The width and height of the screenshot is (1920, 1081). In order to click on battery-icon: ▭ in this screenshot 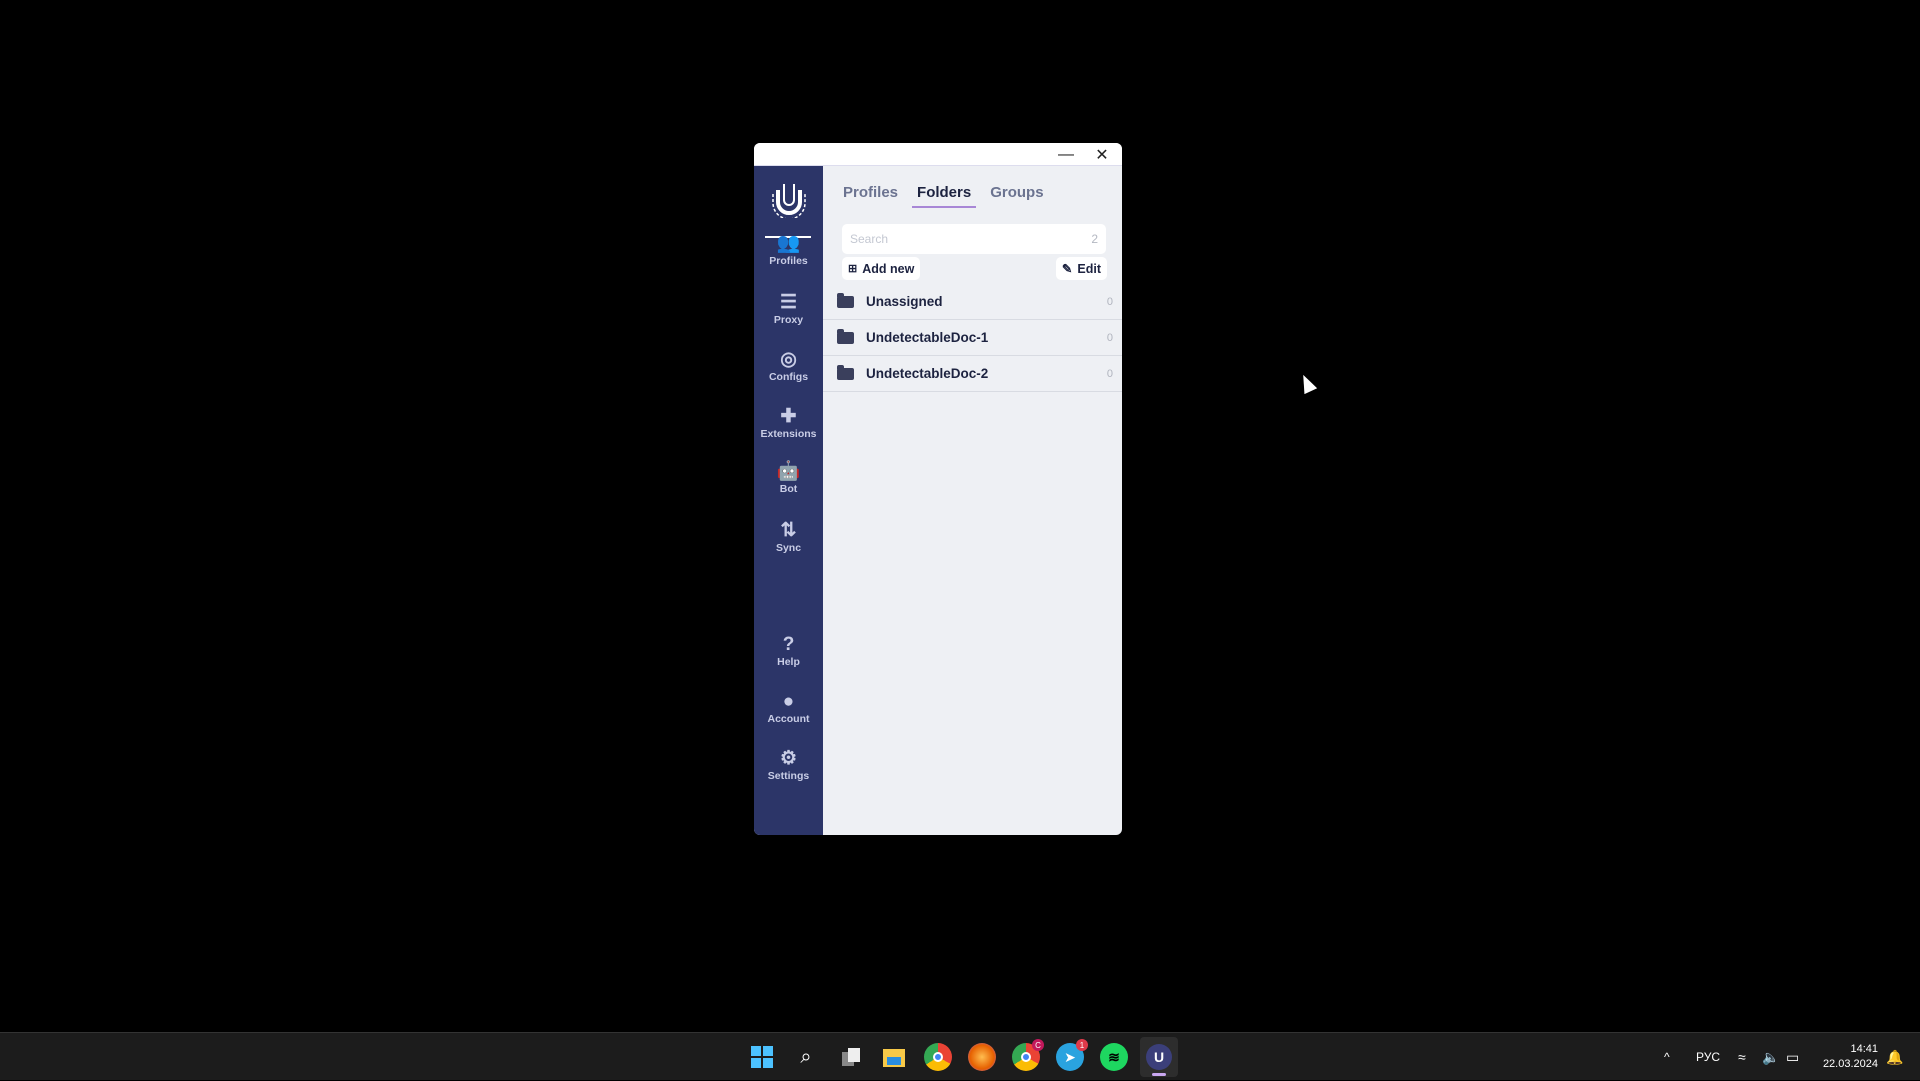, I will do `click(1792, 1057)`.